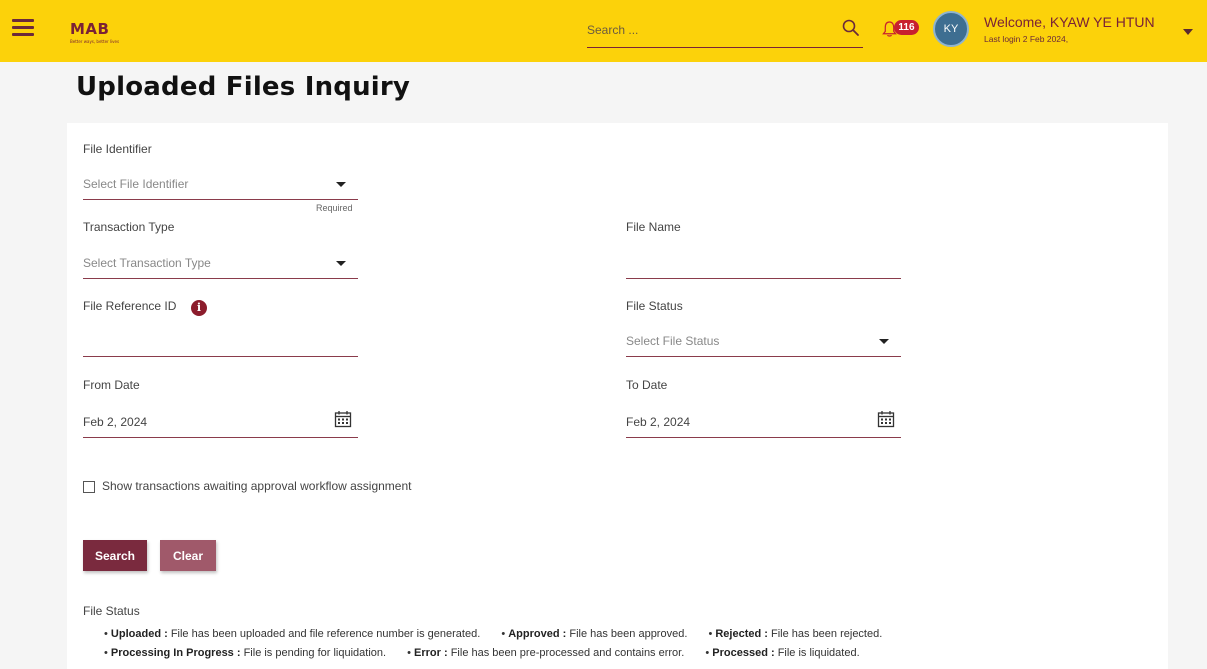  Describe the element at coordinates (23, 28) in the screenshot. I see `menu-icon` at that location.